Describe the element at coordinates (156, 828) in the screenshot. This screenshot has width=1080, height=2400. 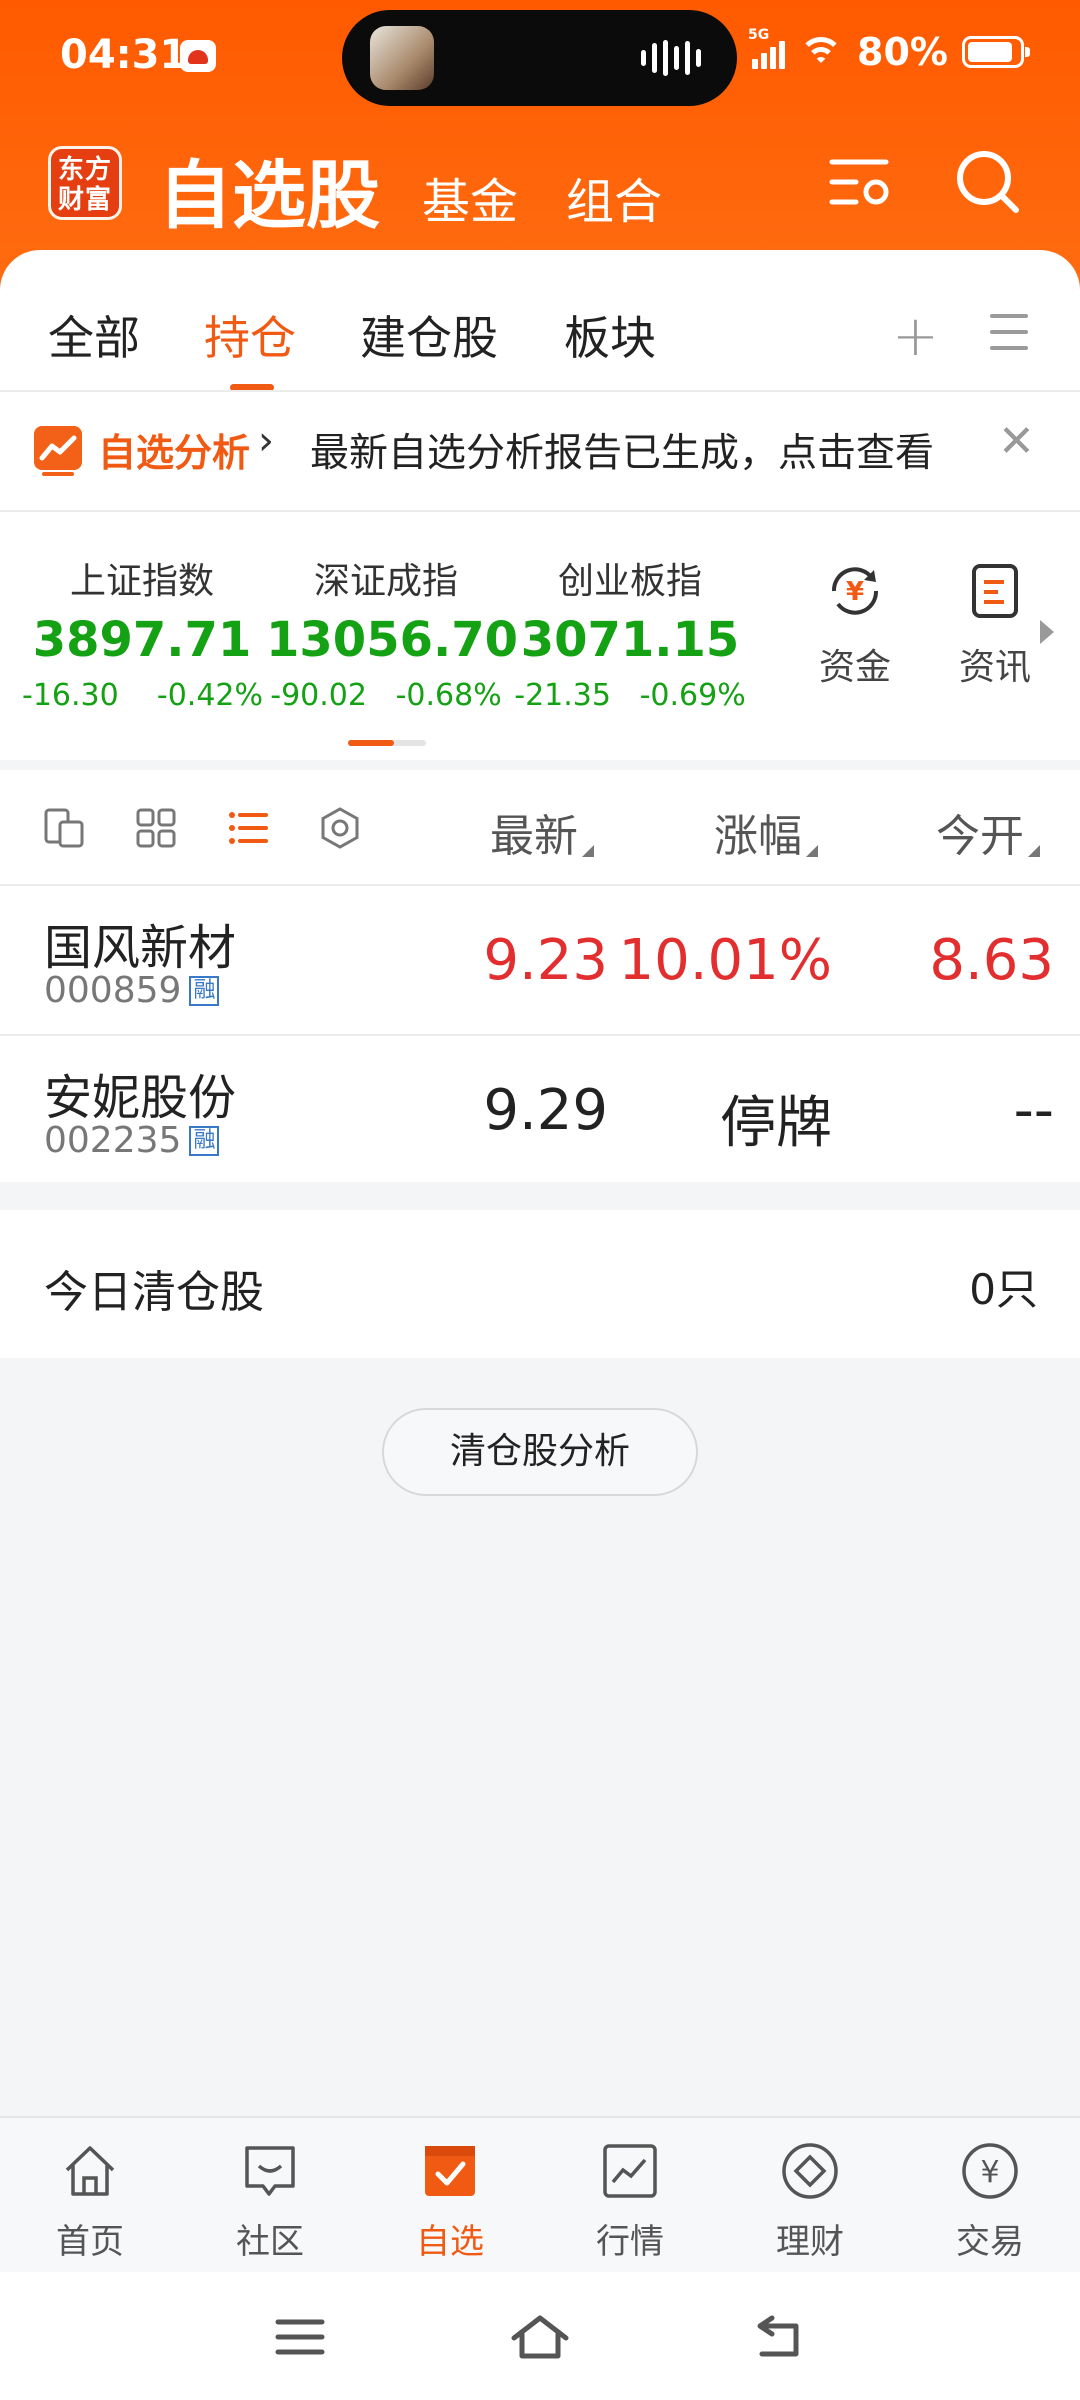
I see `grid-view-icon` at that location.